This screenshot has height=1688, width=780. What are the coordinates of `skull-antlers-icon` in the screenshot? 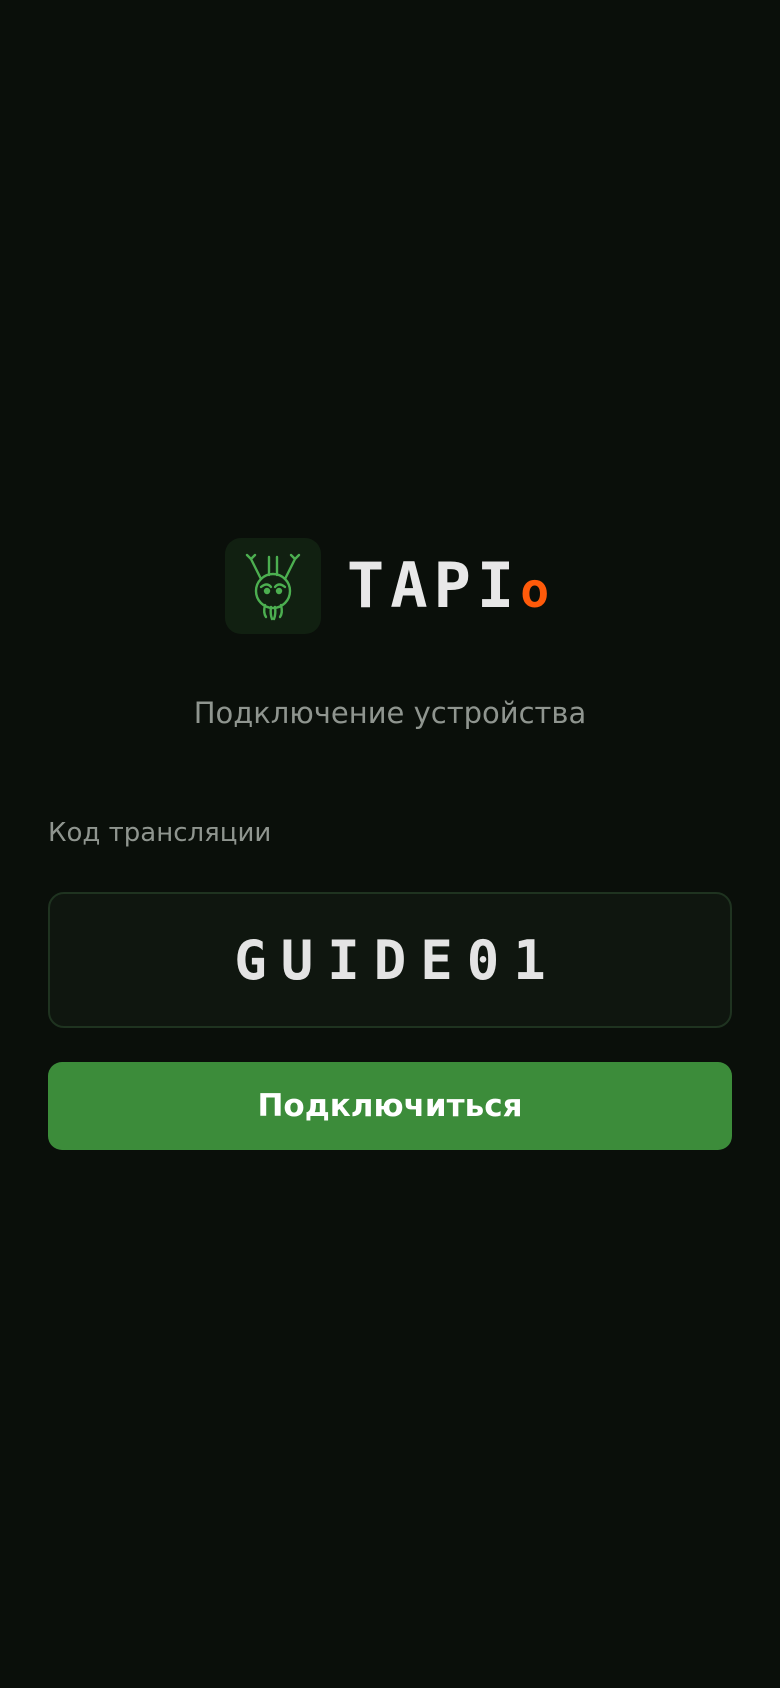 It's located at (273, 587).